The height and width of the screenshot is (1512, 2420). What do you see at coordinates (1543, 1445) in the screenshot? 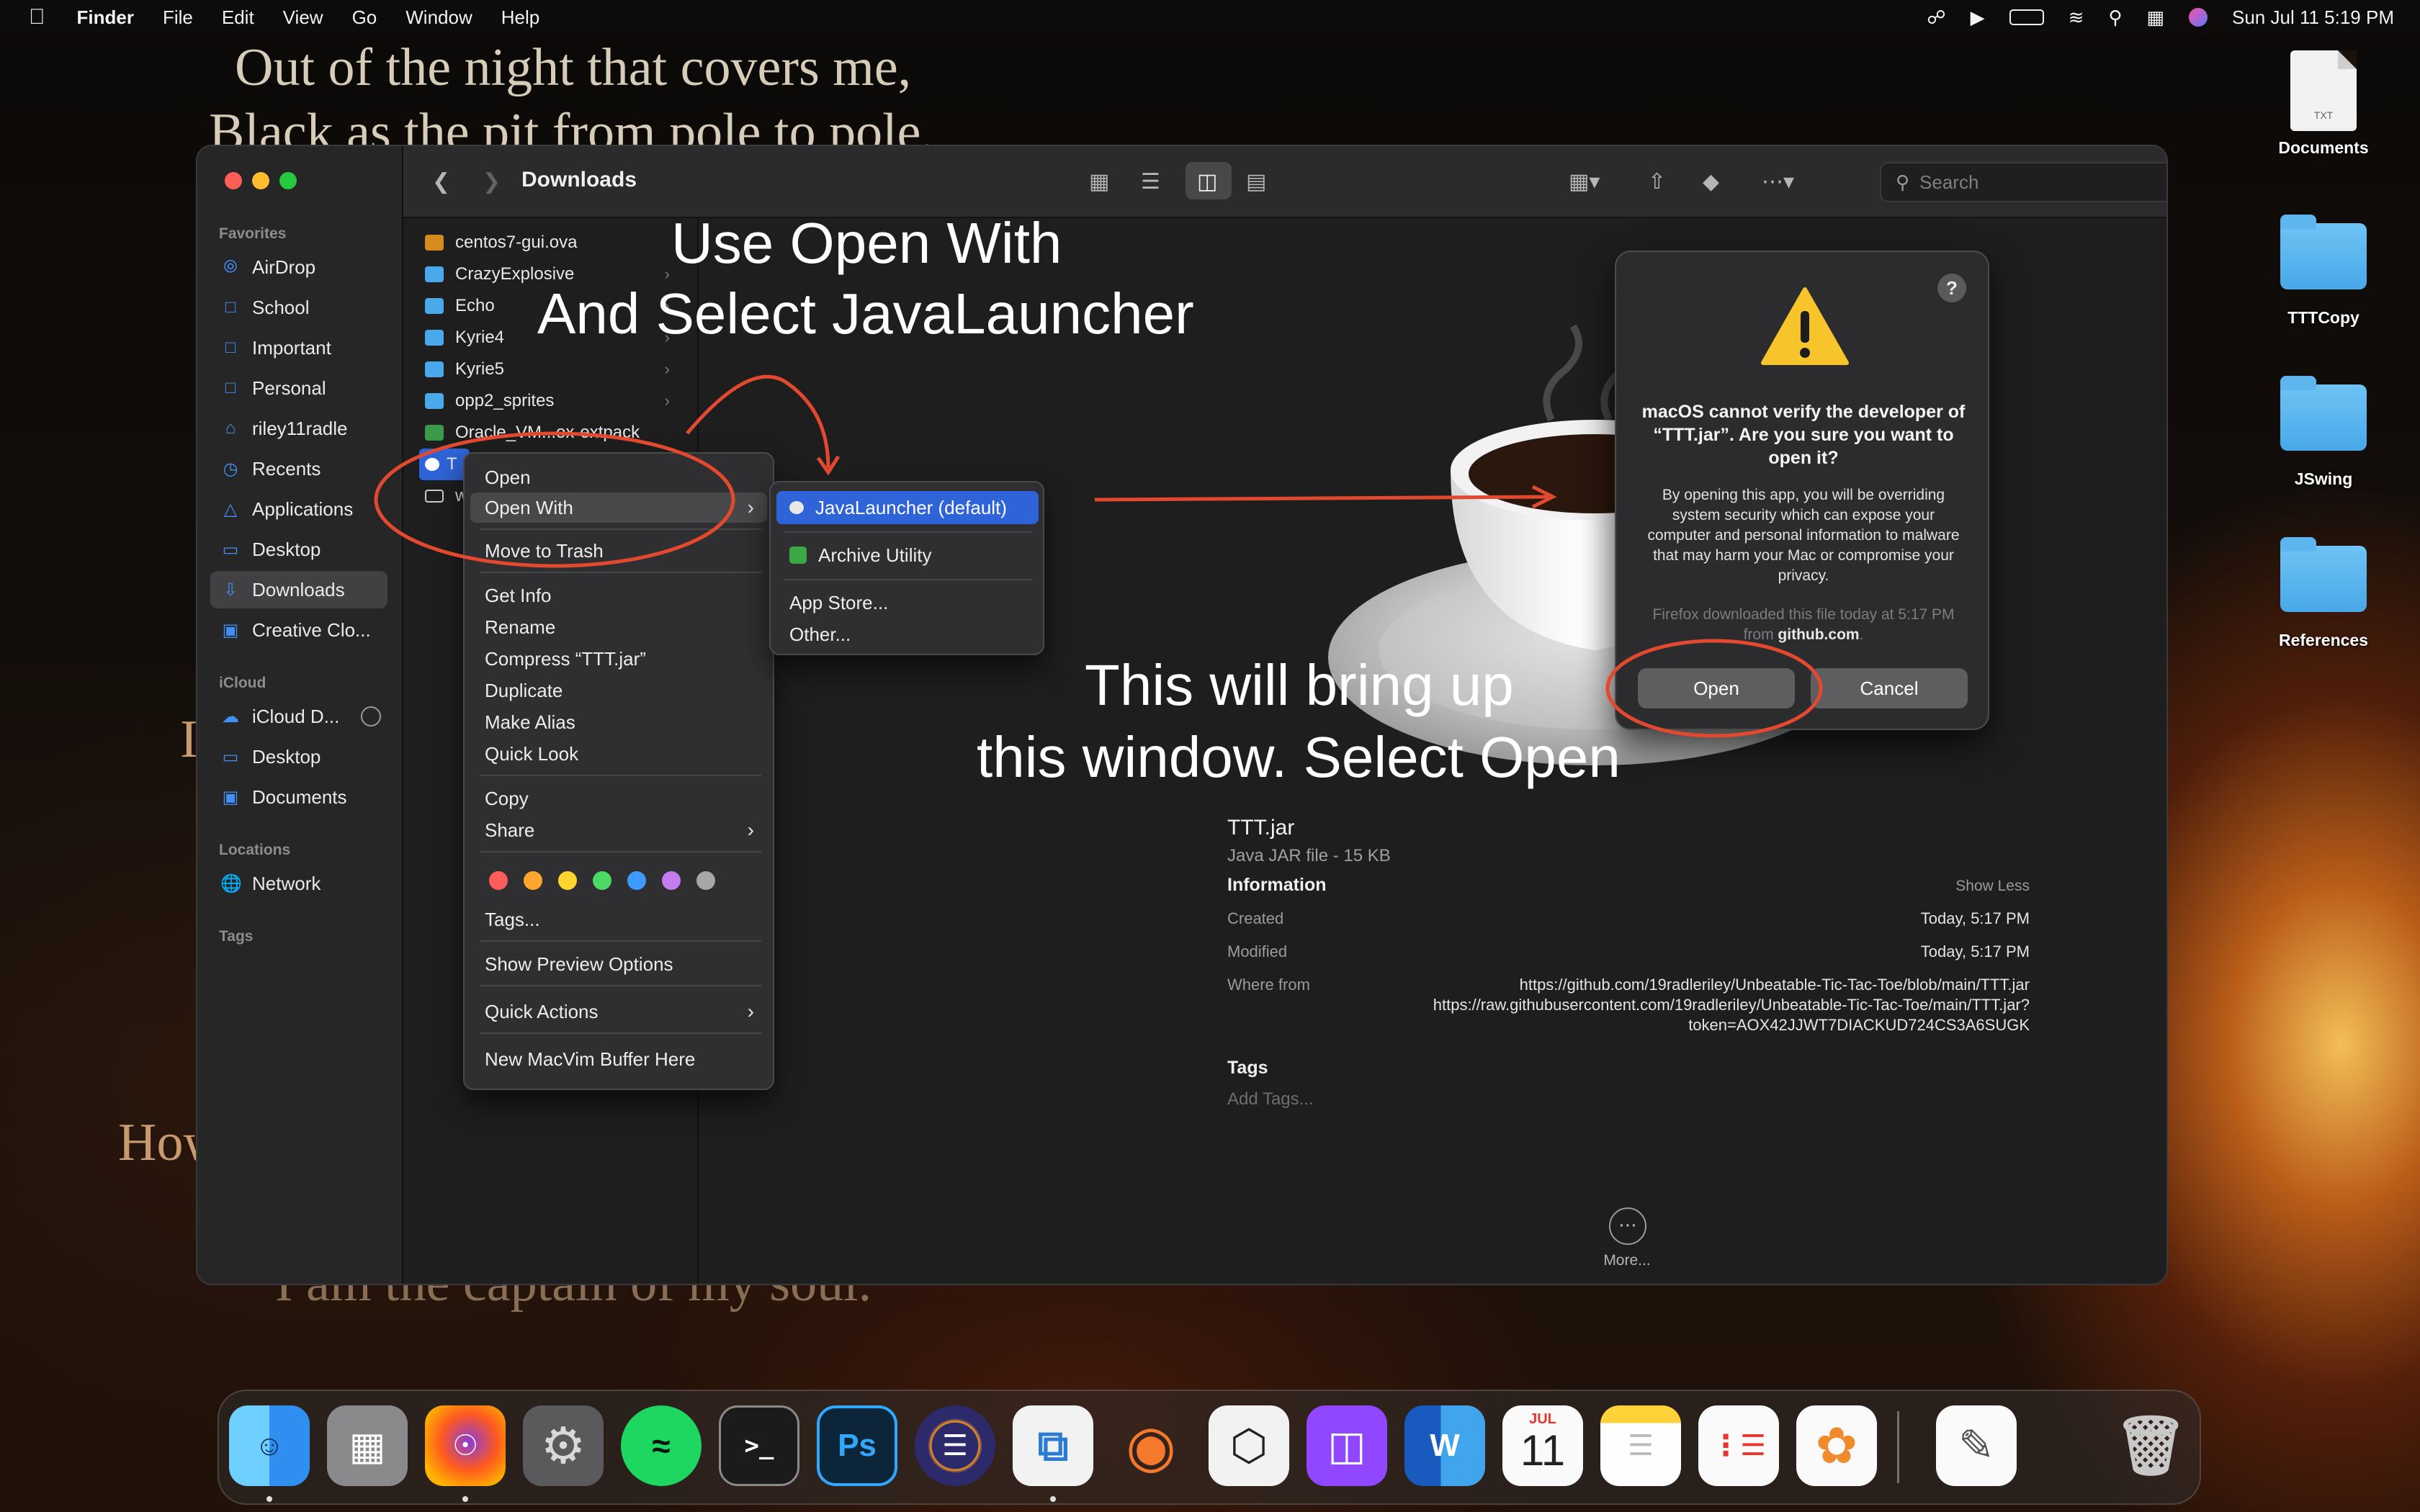
I see `dock-app-calendar: JUL 11` at bounding box center [1543, 1445].